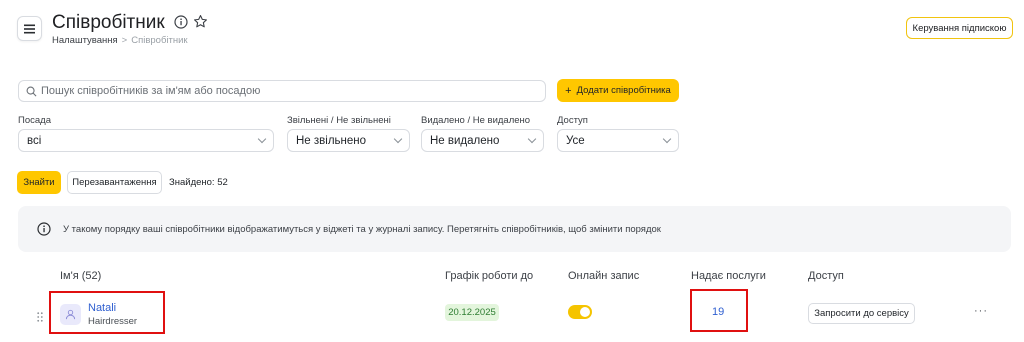  Describe the element at coordinates (34, 120) in the screenshot. I see `filter-position-label: Посада` at that location.